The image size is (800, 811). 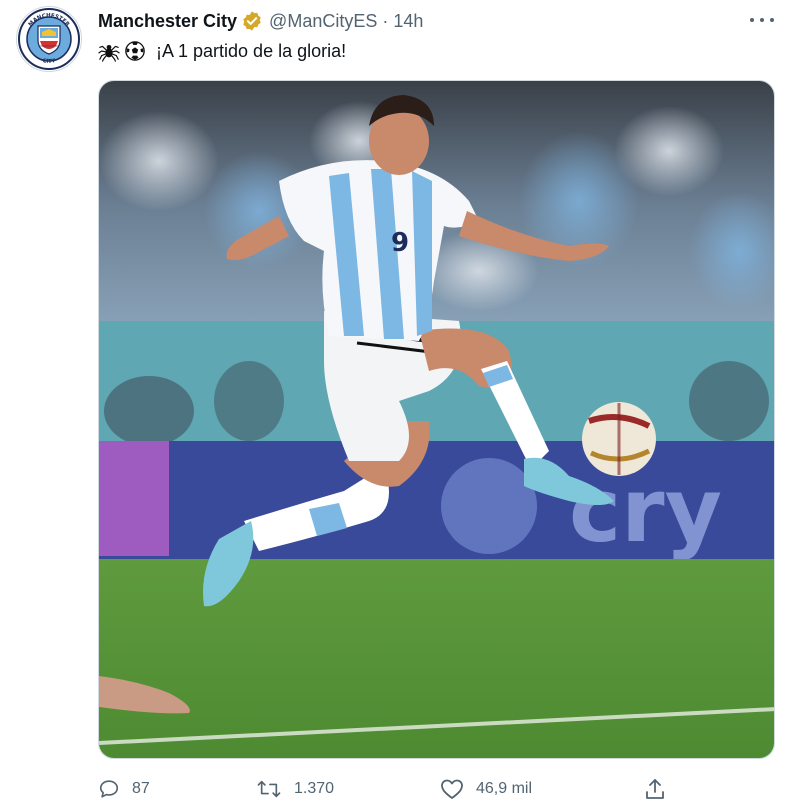 I want to click on svg-text: 9, so click(x=400, y=243).